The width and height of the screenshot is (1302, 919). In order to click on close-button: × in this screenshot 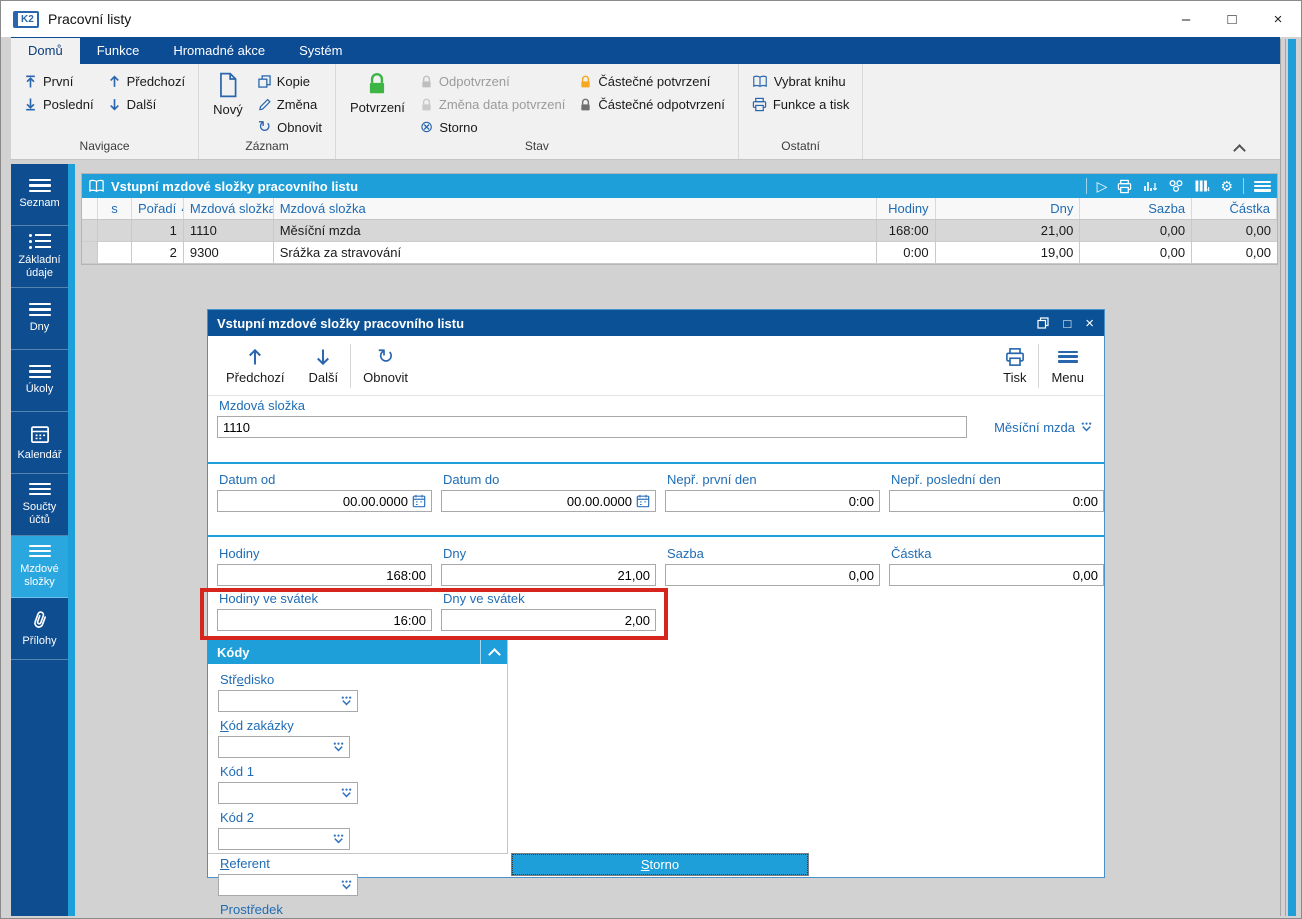, I will do `click(1278, 19)`.